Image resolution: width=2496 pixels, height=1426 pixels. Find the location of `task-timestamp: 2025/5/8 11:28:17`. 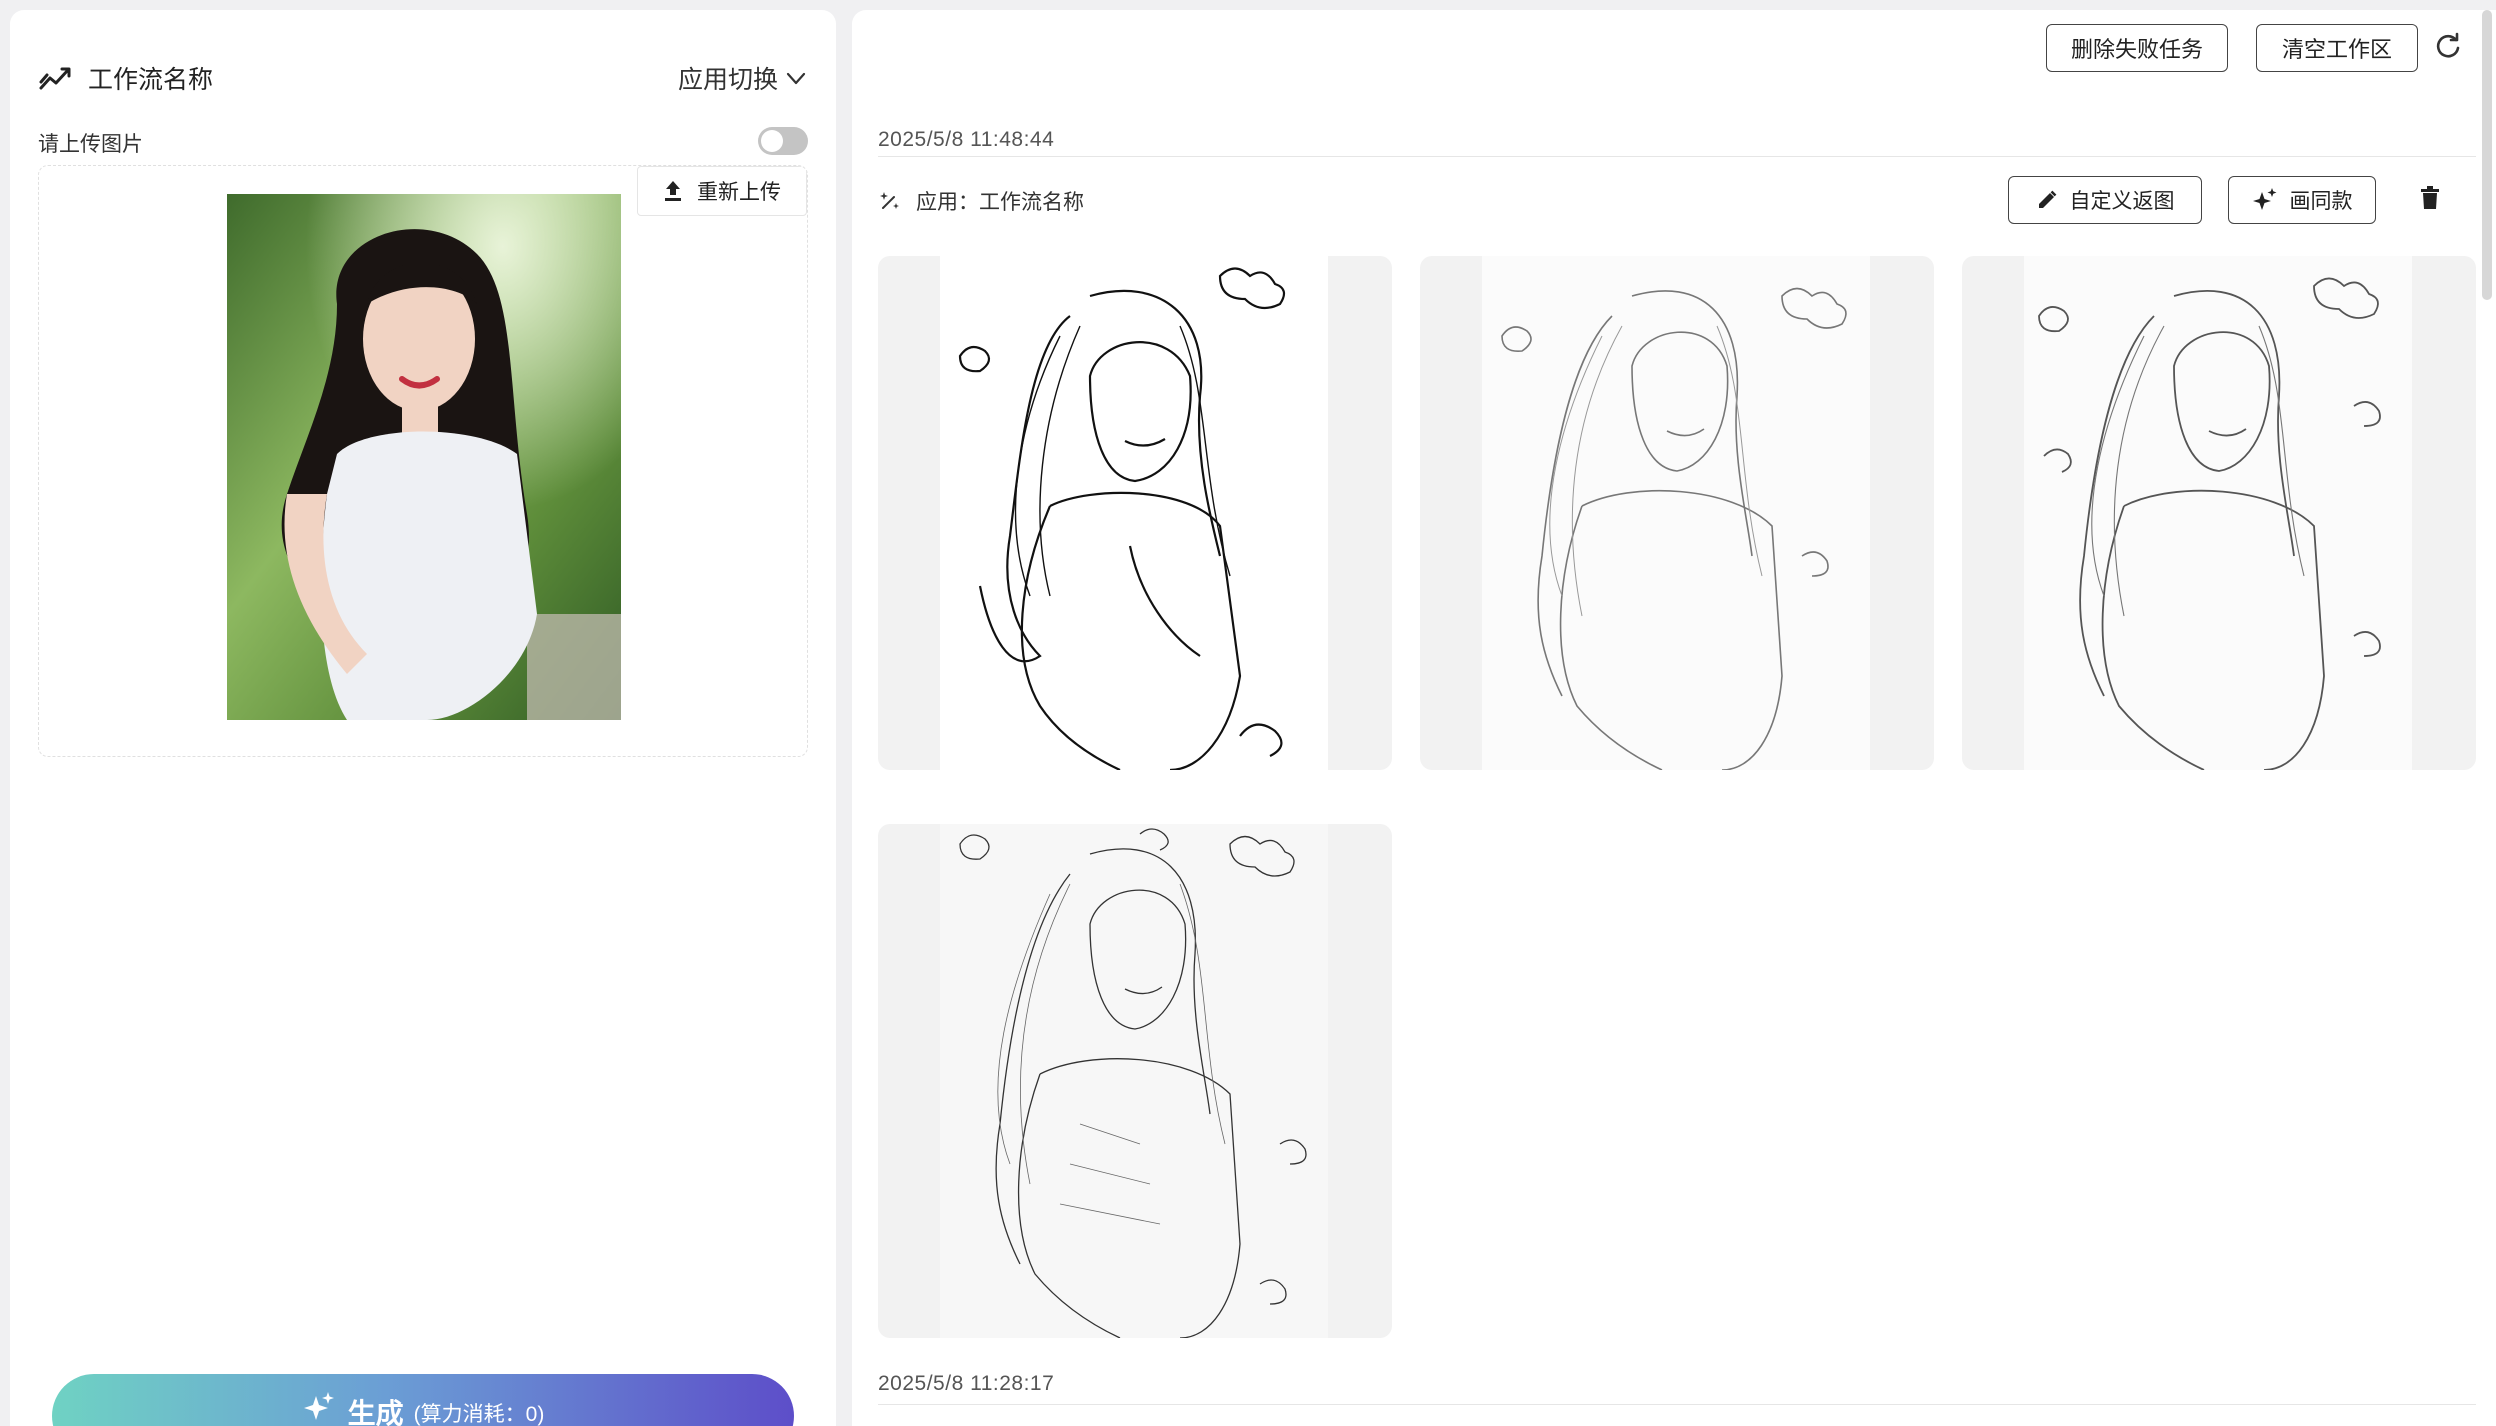

task-timestamp: 2025/5/8 11:28:17 is located at coordinates (966, 1383).